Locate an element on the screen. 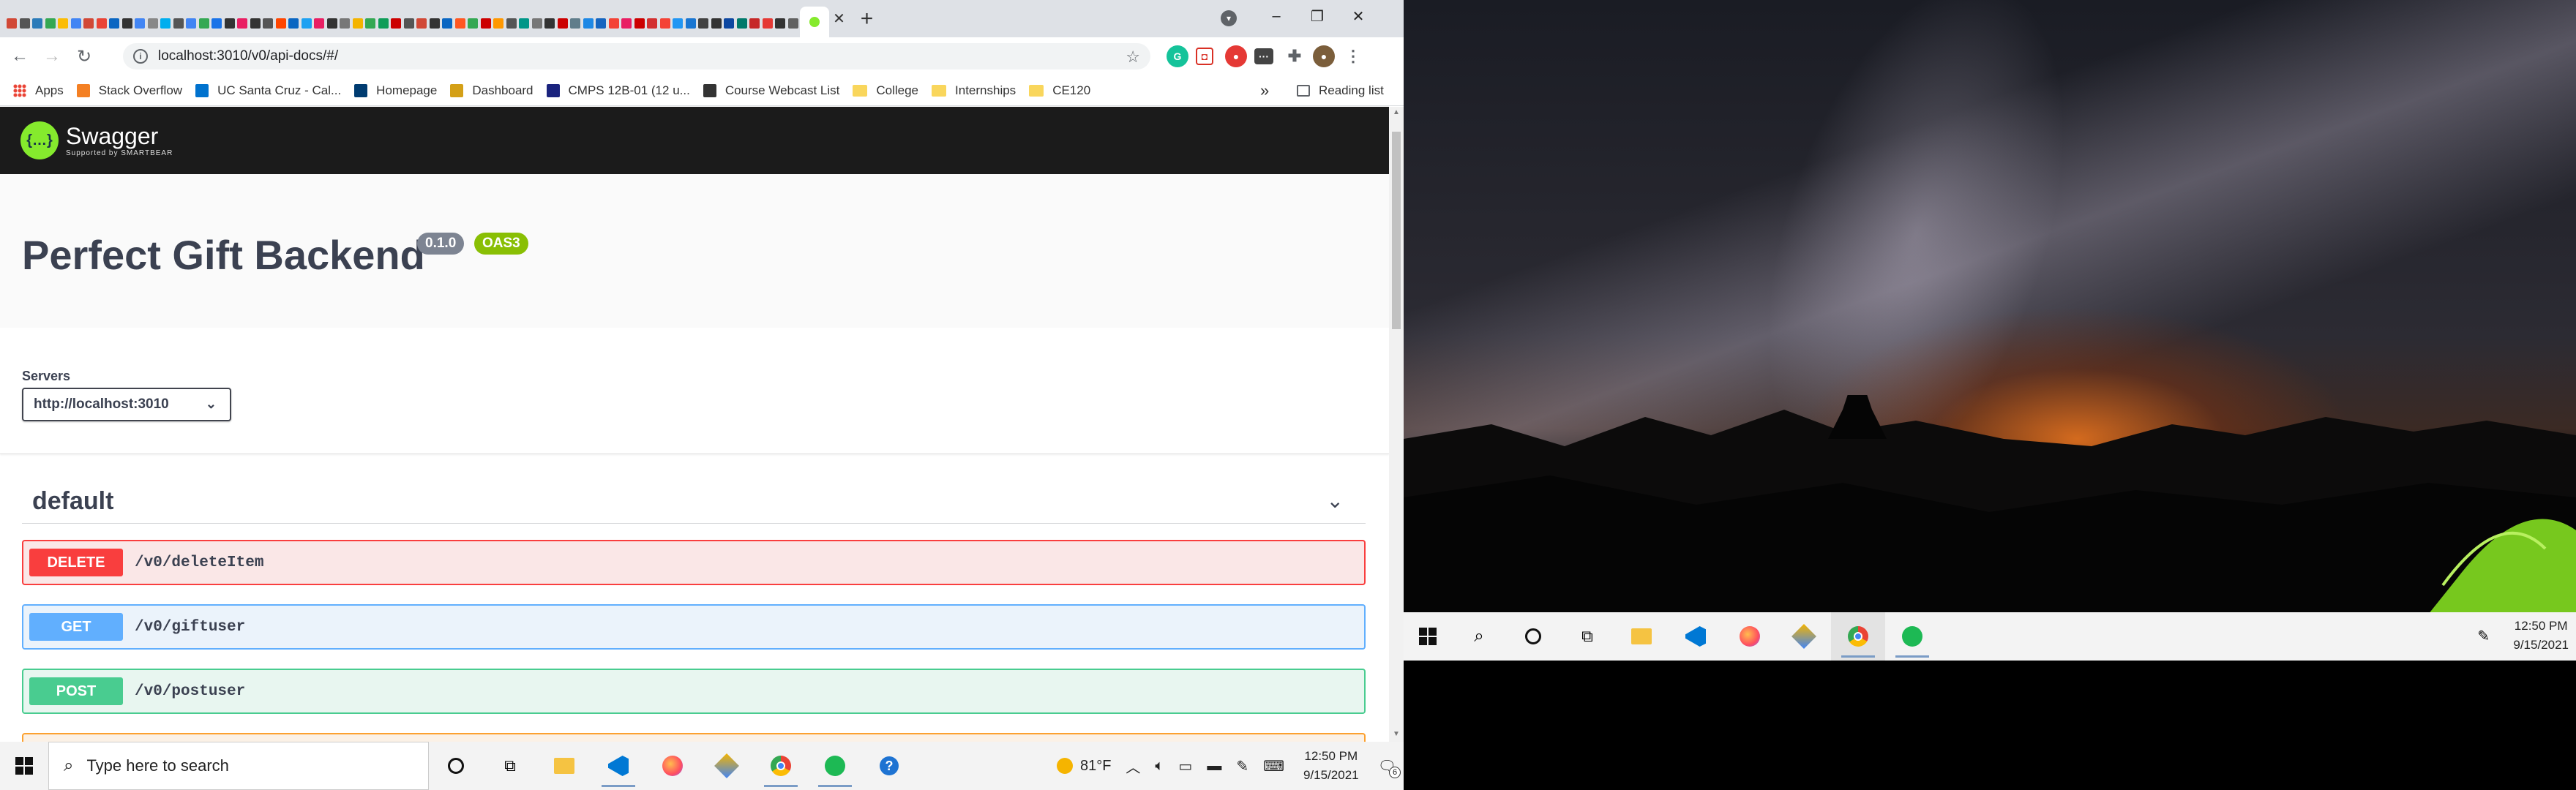 The height and width of the screenshot is (790, 2576). git-app-button is located at coordinates (1804, 636).